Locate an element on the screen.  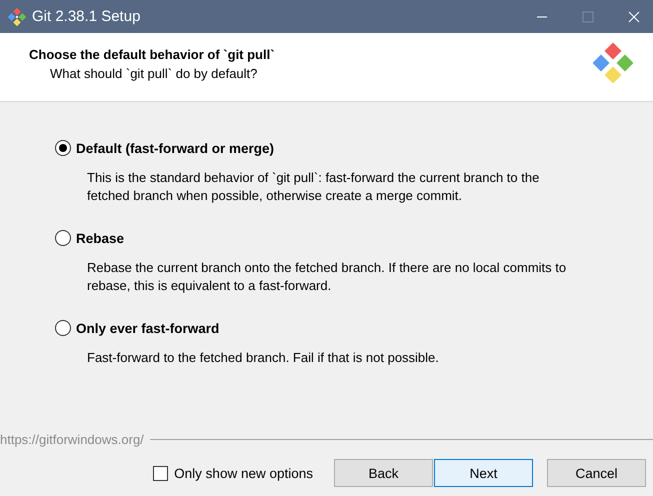
dialog-button: Back is located at coordinates (383, 473).